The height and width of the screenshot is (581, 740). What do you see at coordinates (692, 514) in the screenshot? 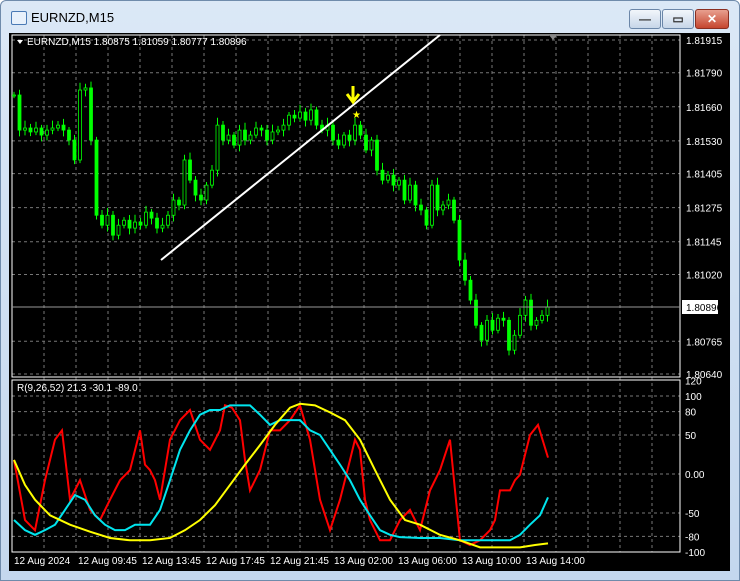
I see `indicator-axis-label: -50` at bounding box center [692, 514].